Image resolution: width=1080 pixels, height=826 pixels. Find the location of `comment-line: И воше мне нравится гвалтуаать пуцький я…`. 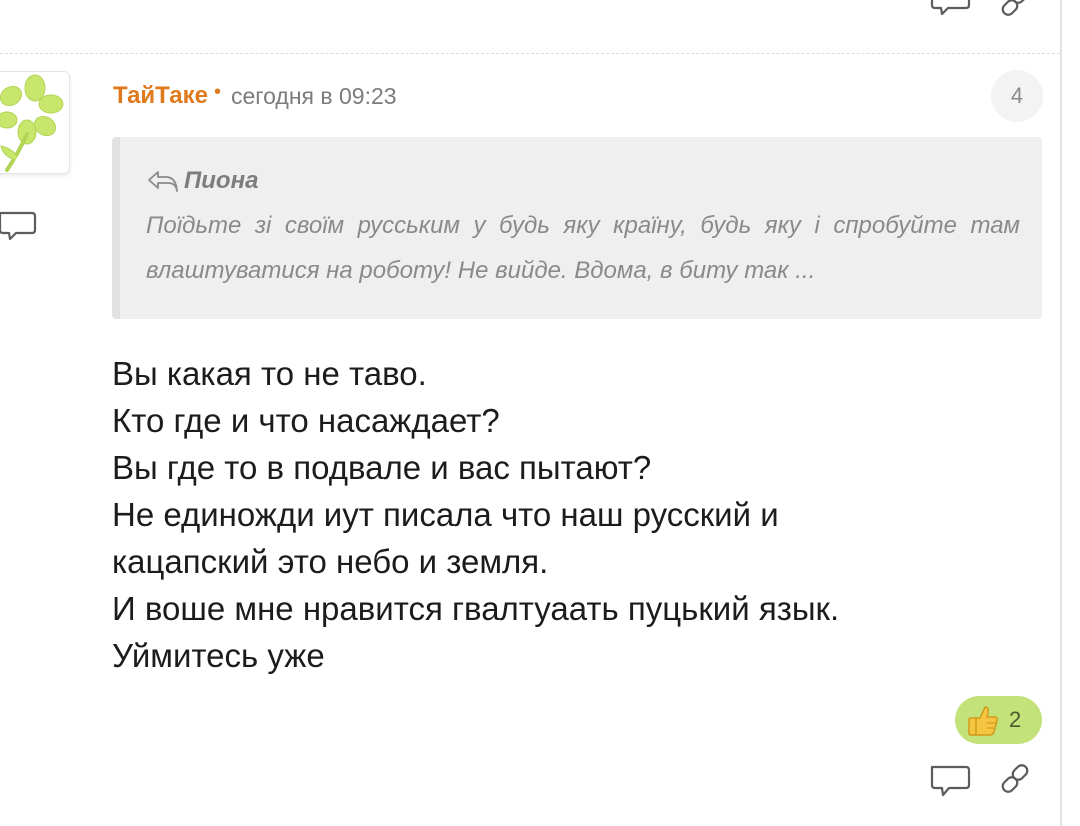

comment-line: И воше мне нравится гвалтуаать пуцький я… is located at coordinates (476, 608).